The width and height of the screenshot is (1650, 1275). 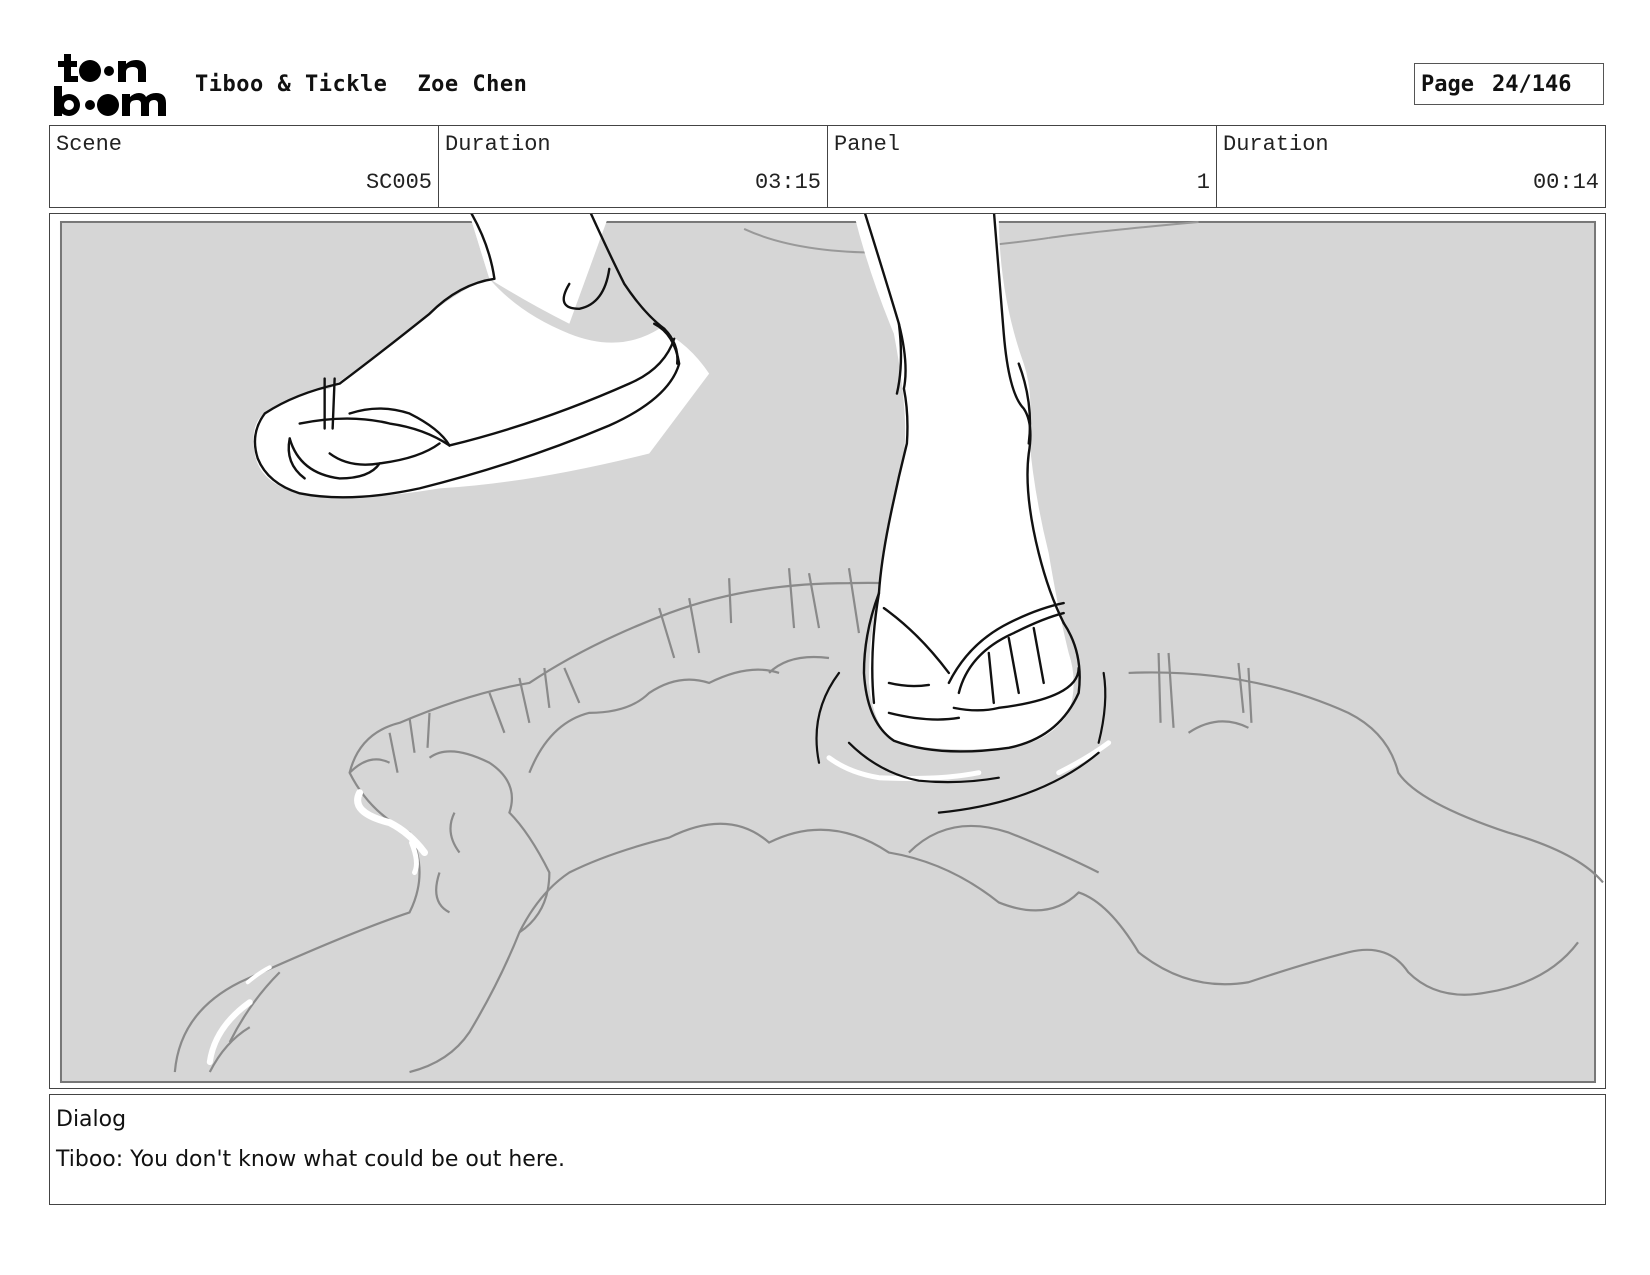 I want to click on scene-duration-label: Duration, so click(x=498, y=144).